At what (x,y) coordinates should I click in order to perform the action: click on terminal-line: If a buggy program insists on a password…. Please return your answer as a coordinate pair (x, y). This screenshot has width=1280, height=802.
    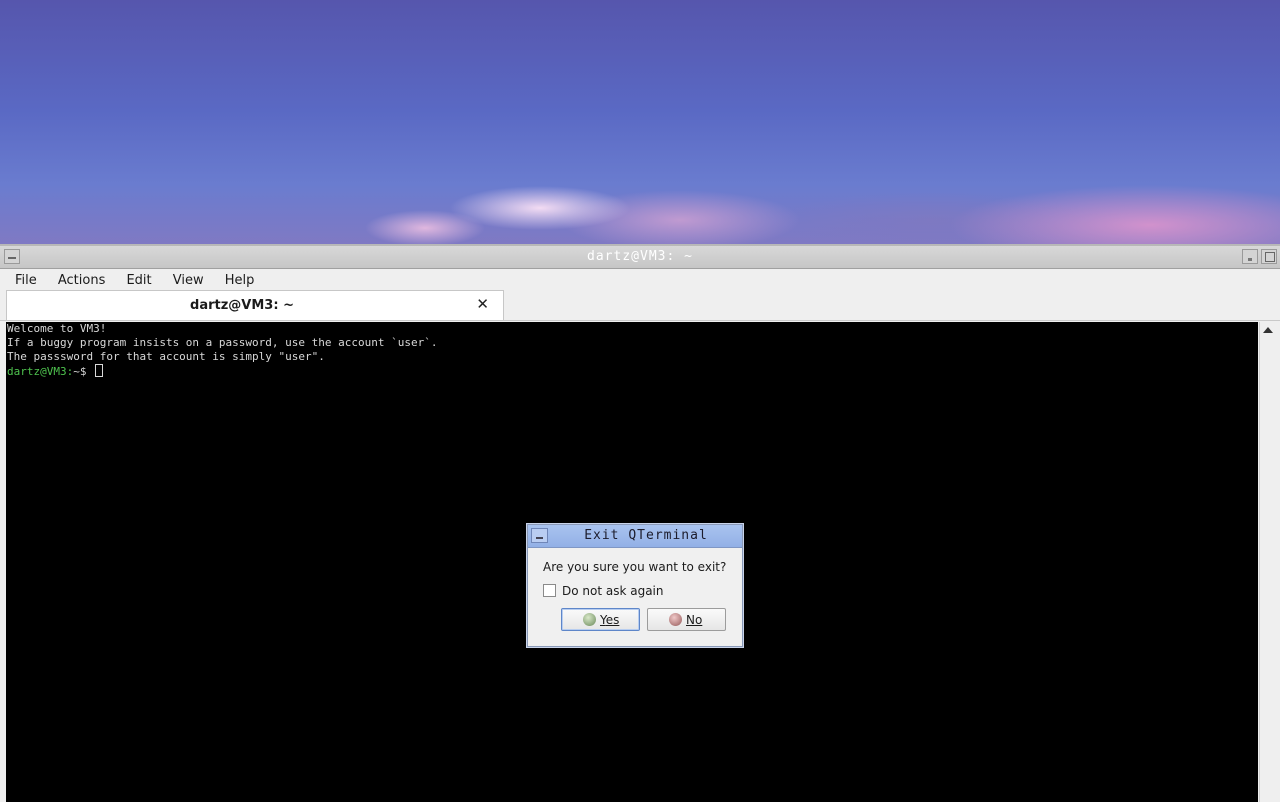
    Looking at the image, I should click on (222, 342).